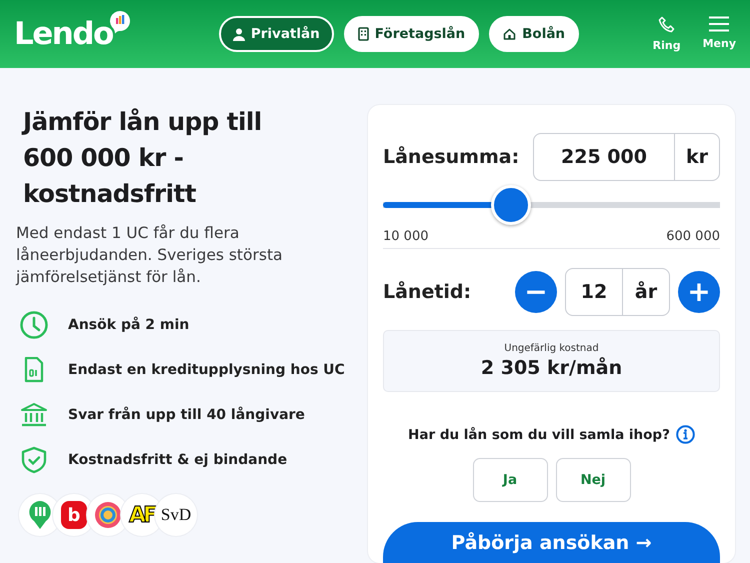 This screenshot has height=563, width=750. I want to click on info-icon, so click(685, 434).